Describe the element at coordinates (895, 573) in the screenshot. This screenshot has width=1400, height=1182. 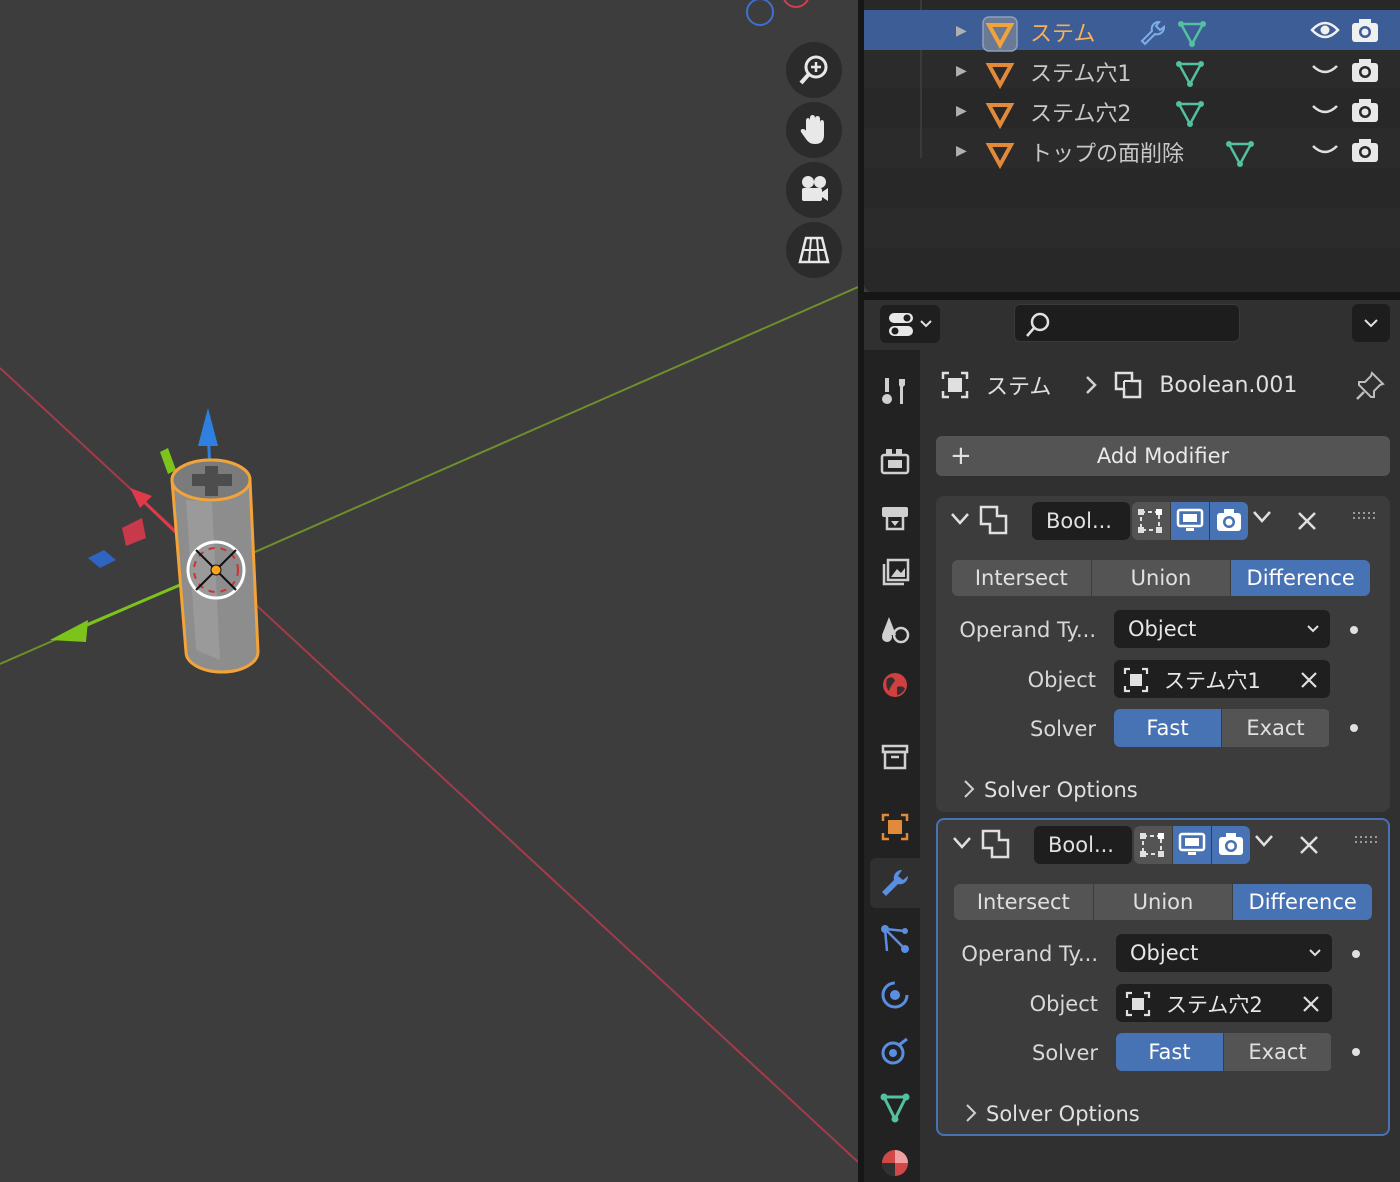
I see `tab-view-layer` at that location.